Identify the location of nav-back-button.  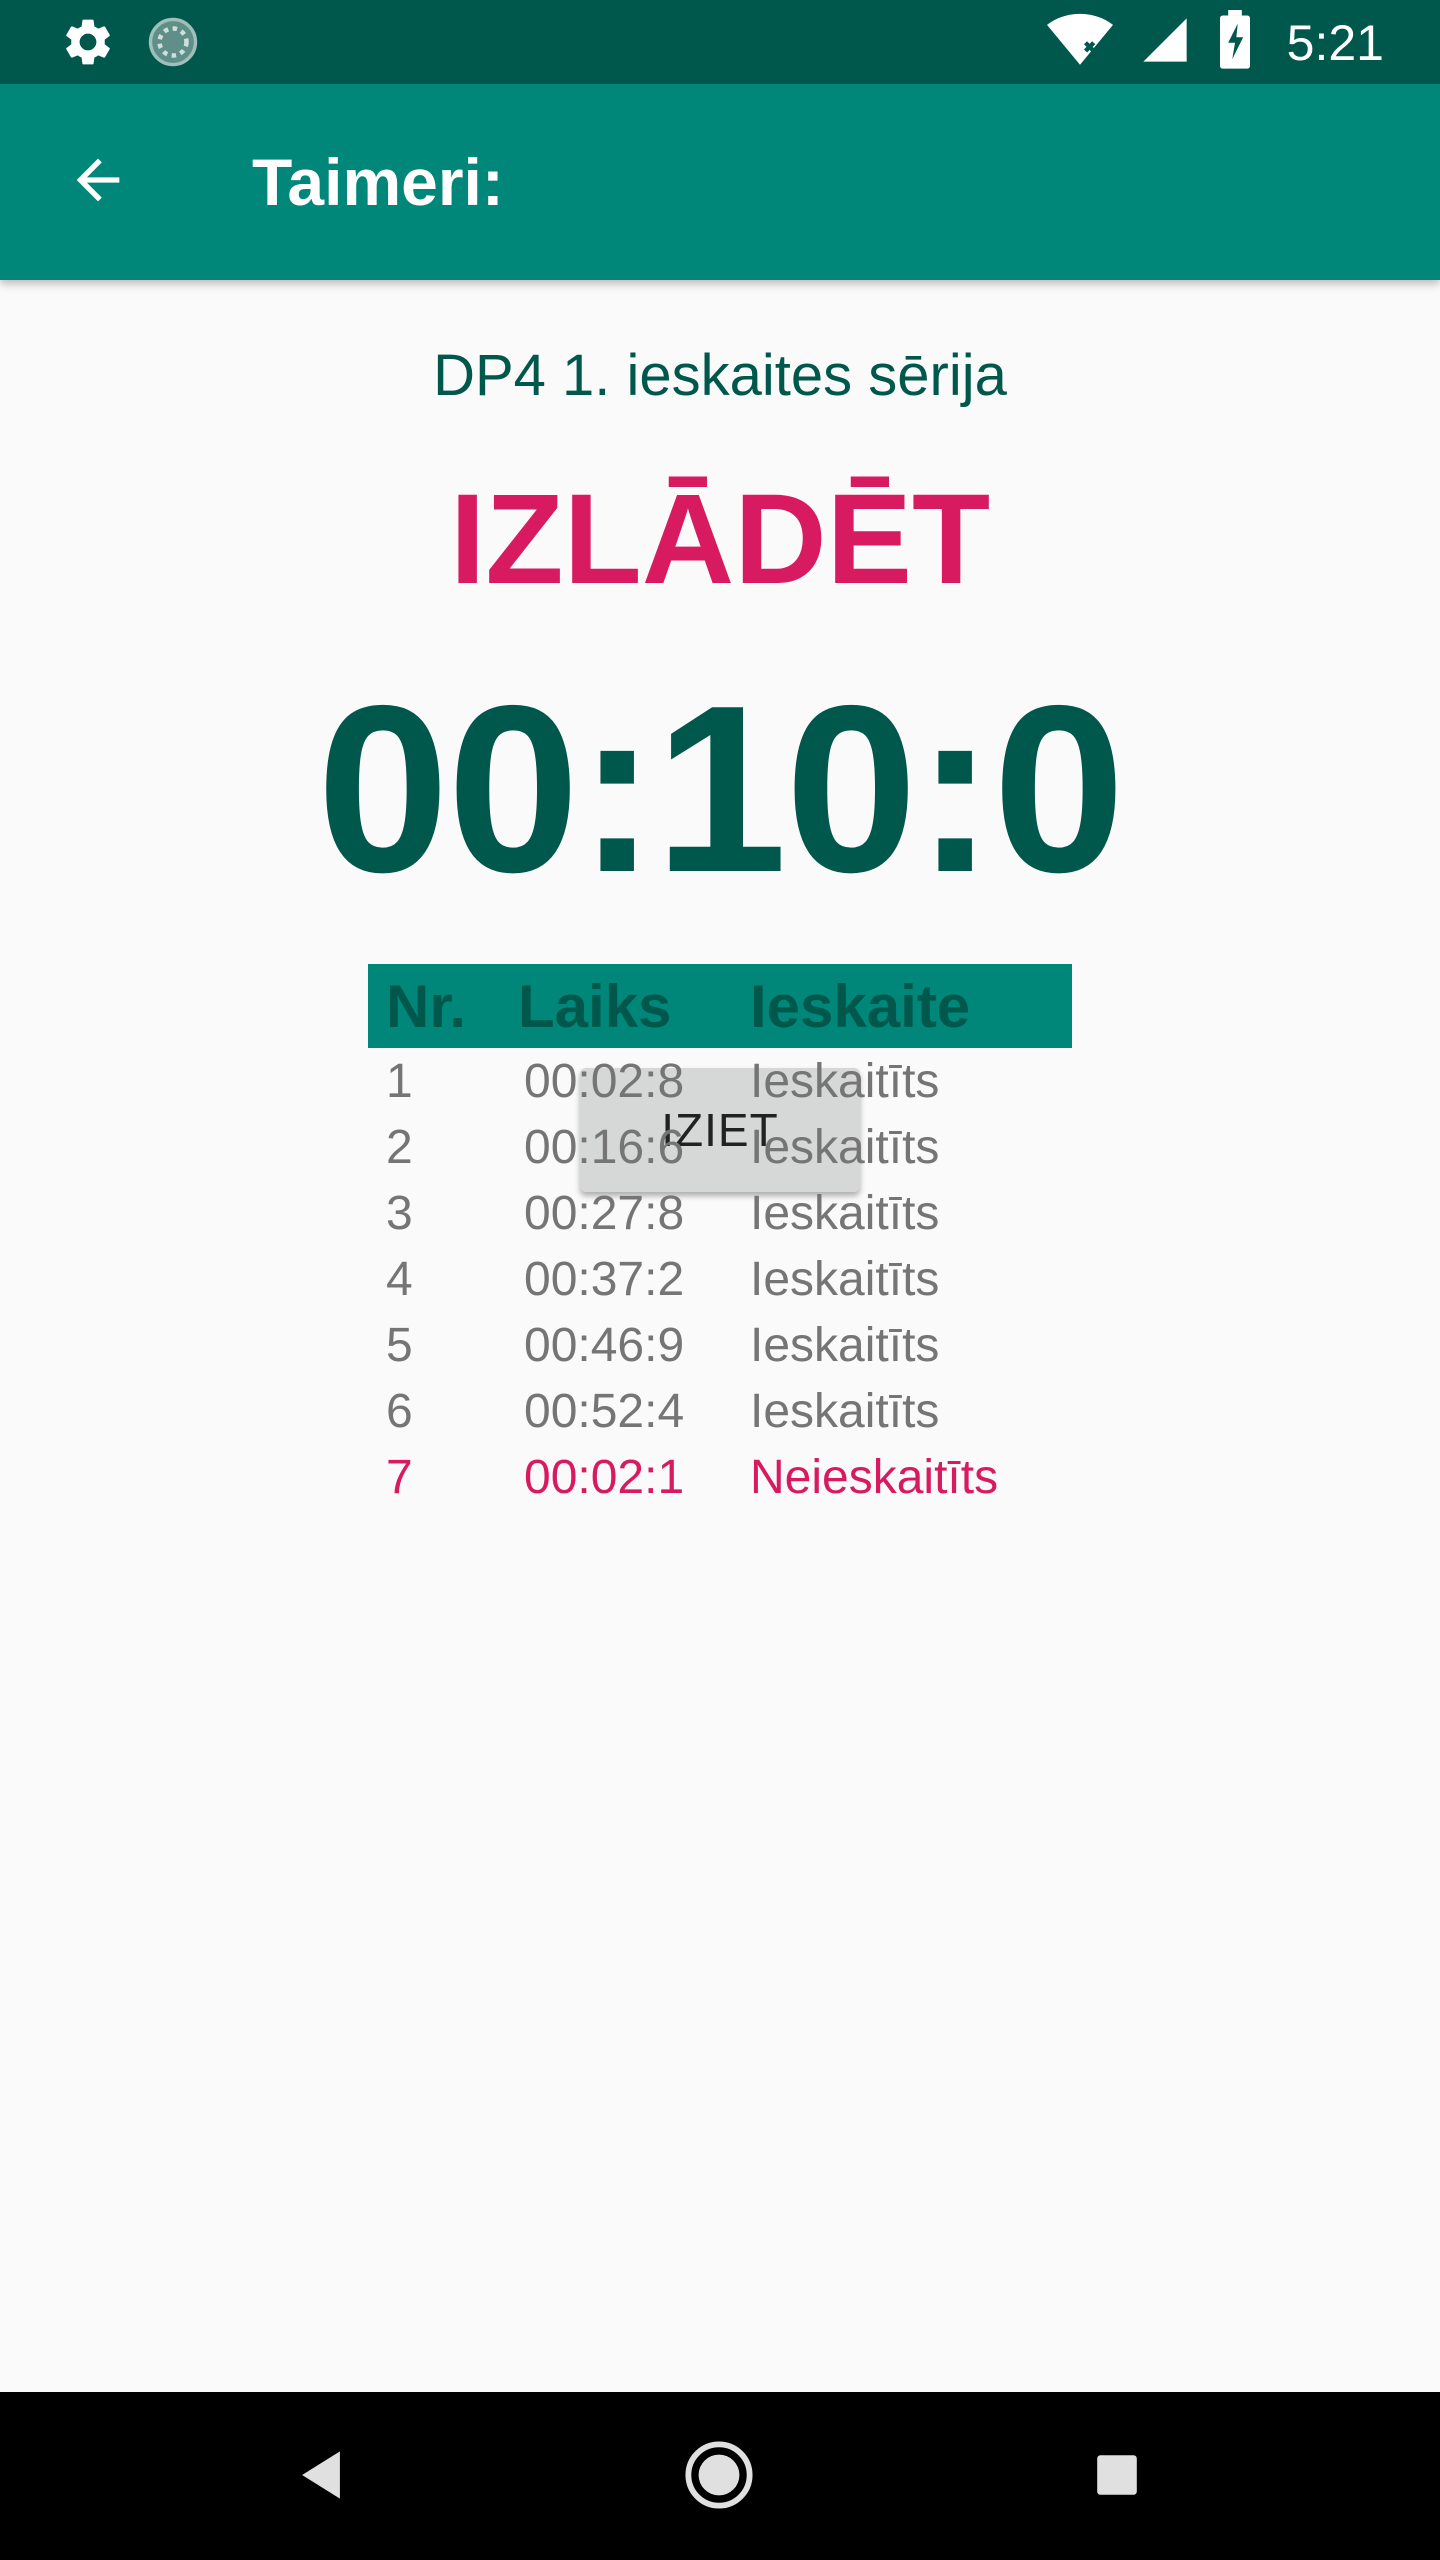
(321, 2477).